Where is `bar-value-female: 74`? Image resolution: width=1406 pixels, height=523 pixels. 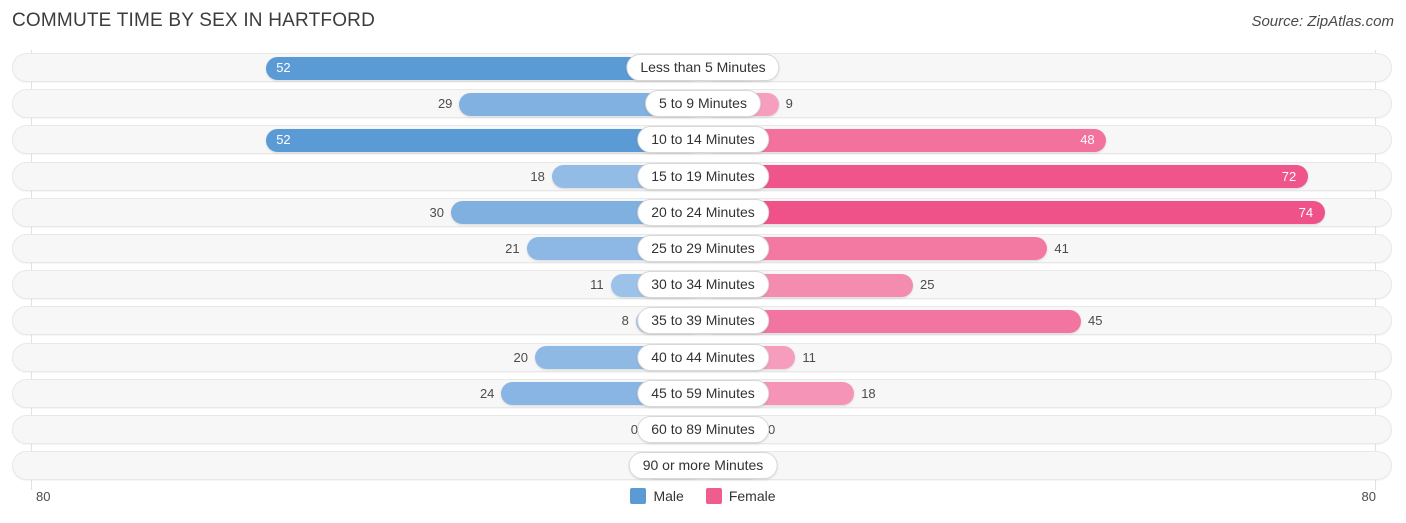
bar-value-female: 74 is located at coordinates (1306, 212).